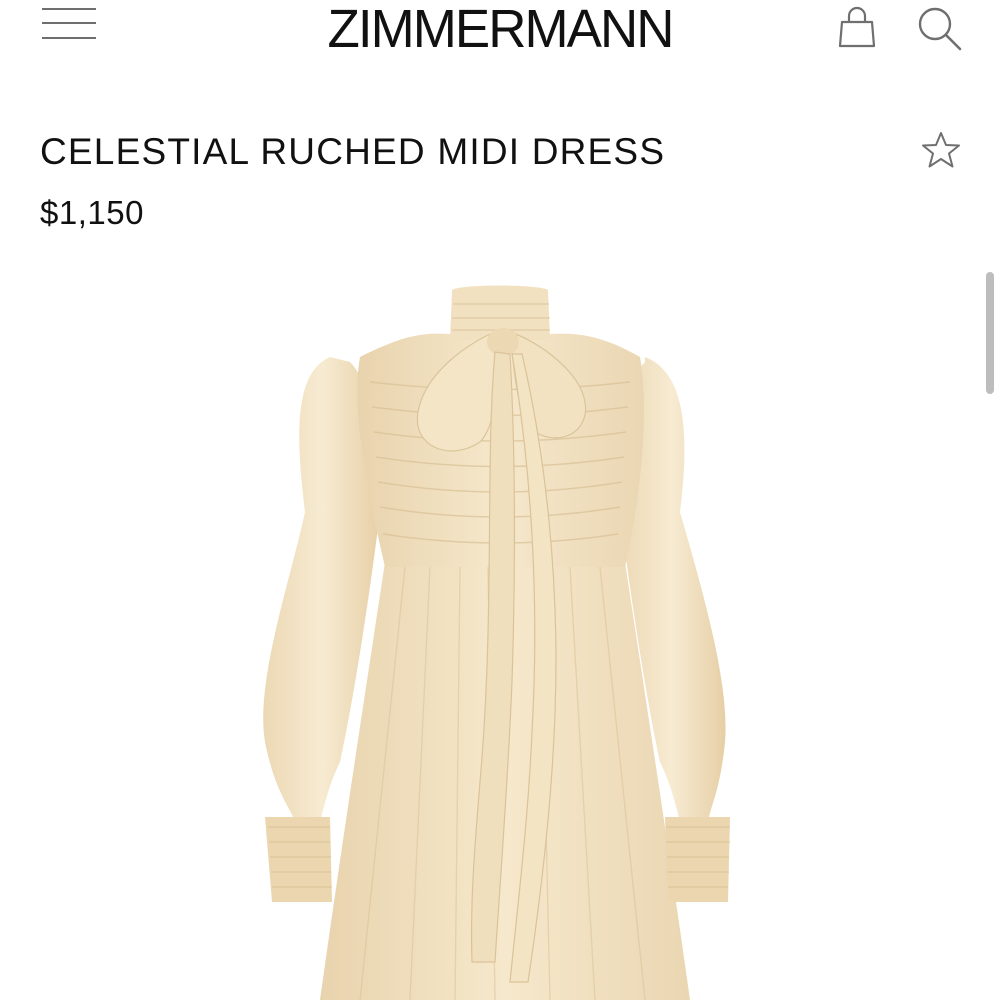  I want to click on star-outline-icon, so click(941, 150).